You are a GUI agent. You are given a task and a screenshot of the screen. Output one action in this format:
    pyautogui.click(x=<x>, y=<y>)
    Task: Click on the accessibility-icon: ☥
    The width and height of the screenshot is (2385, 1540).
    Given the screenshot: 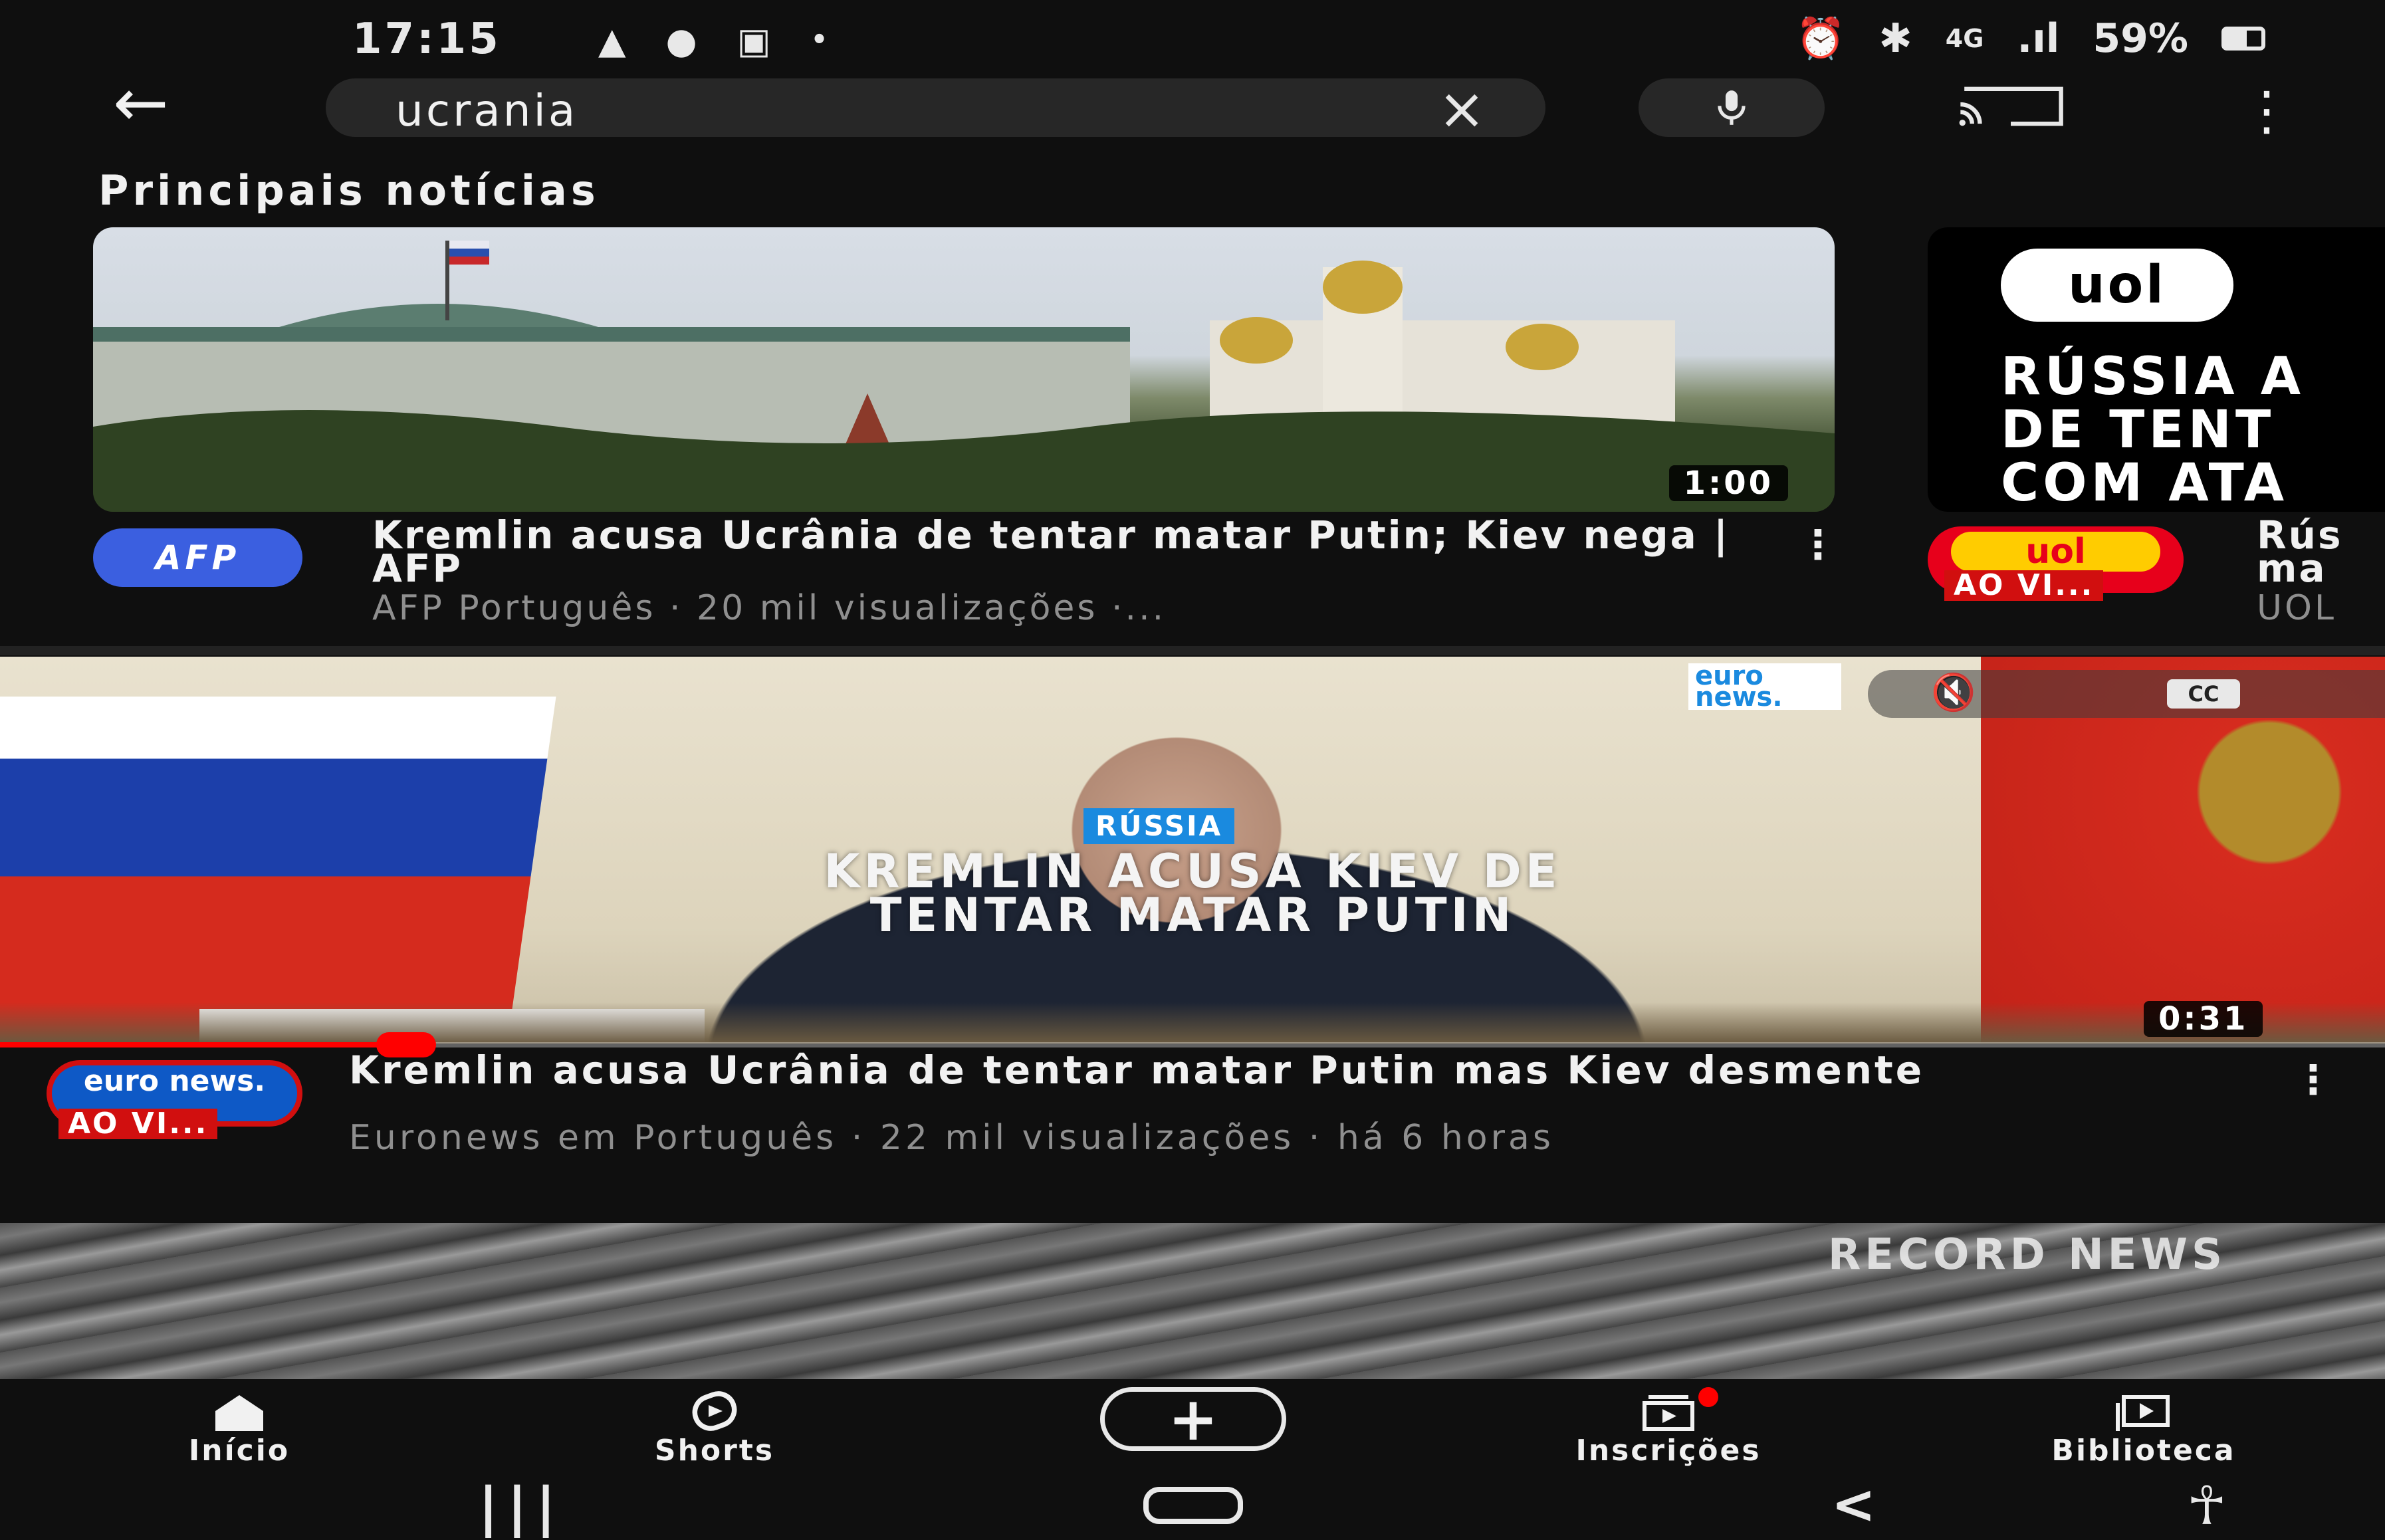 What is the action you would take?
    pyautogui.click(x=2207, y=1506)
    